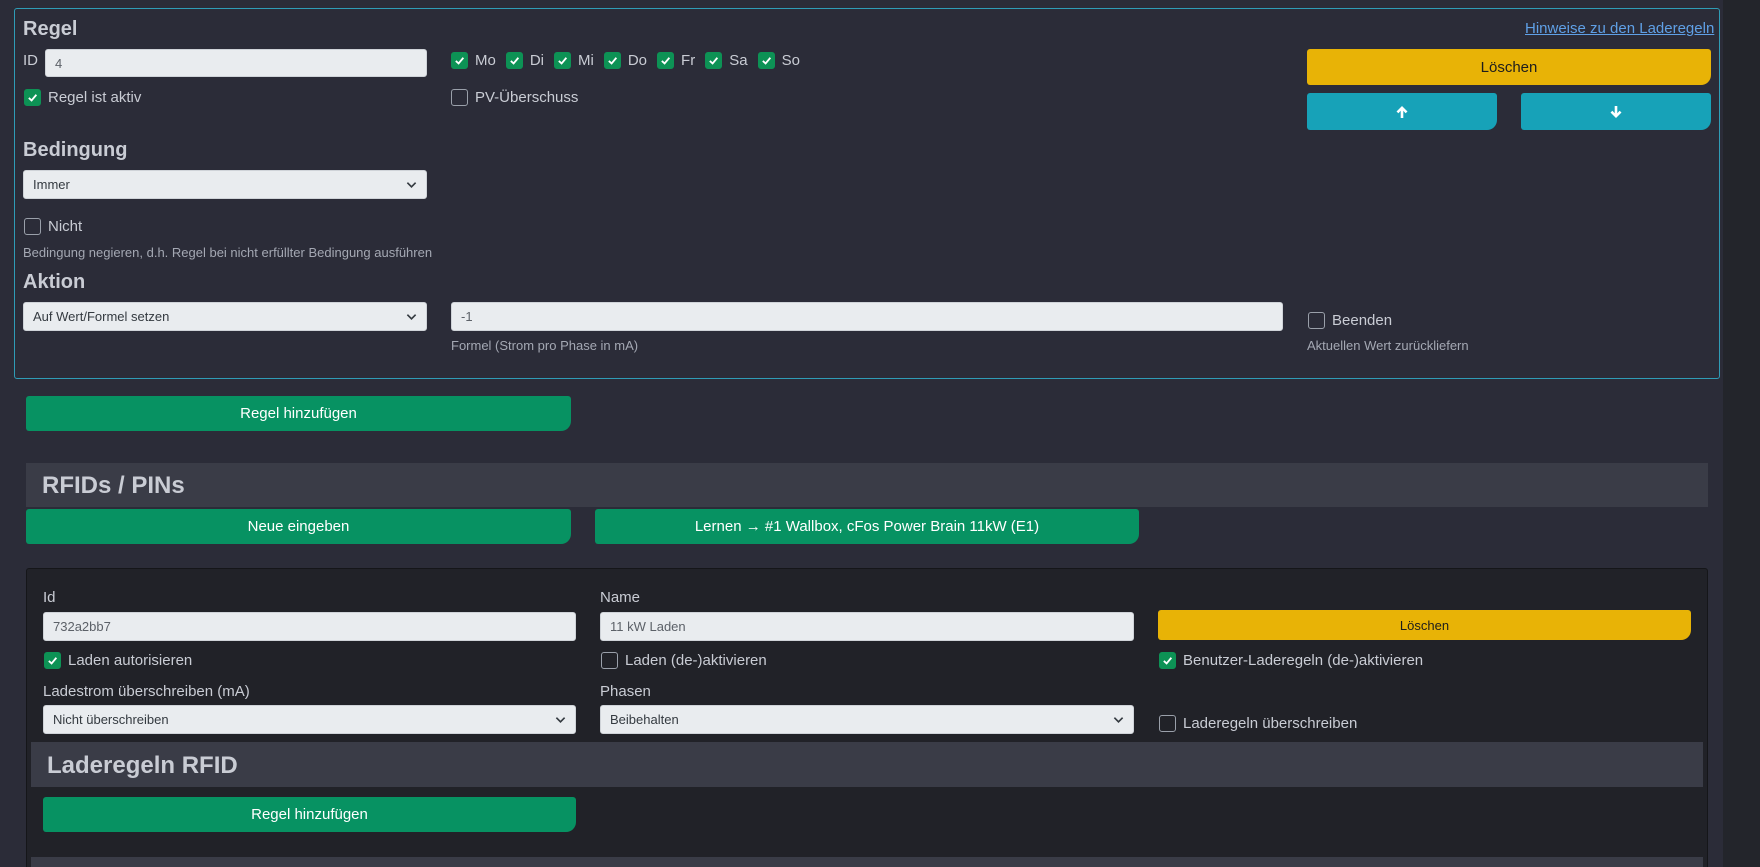  What do you see at coordinates (30, 60) in the screenshot?
I see `rule-id-label: ID` at bounding box center [30, 60].